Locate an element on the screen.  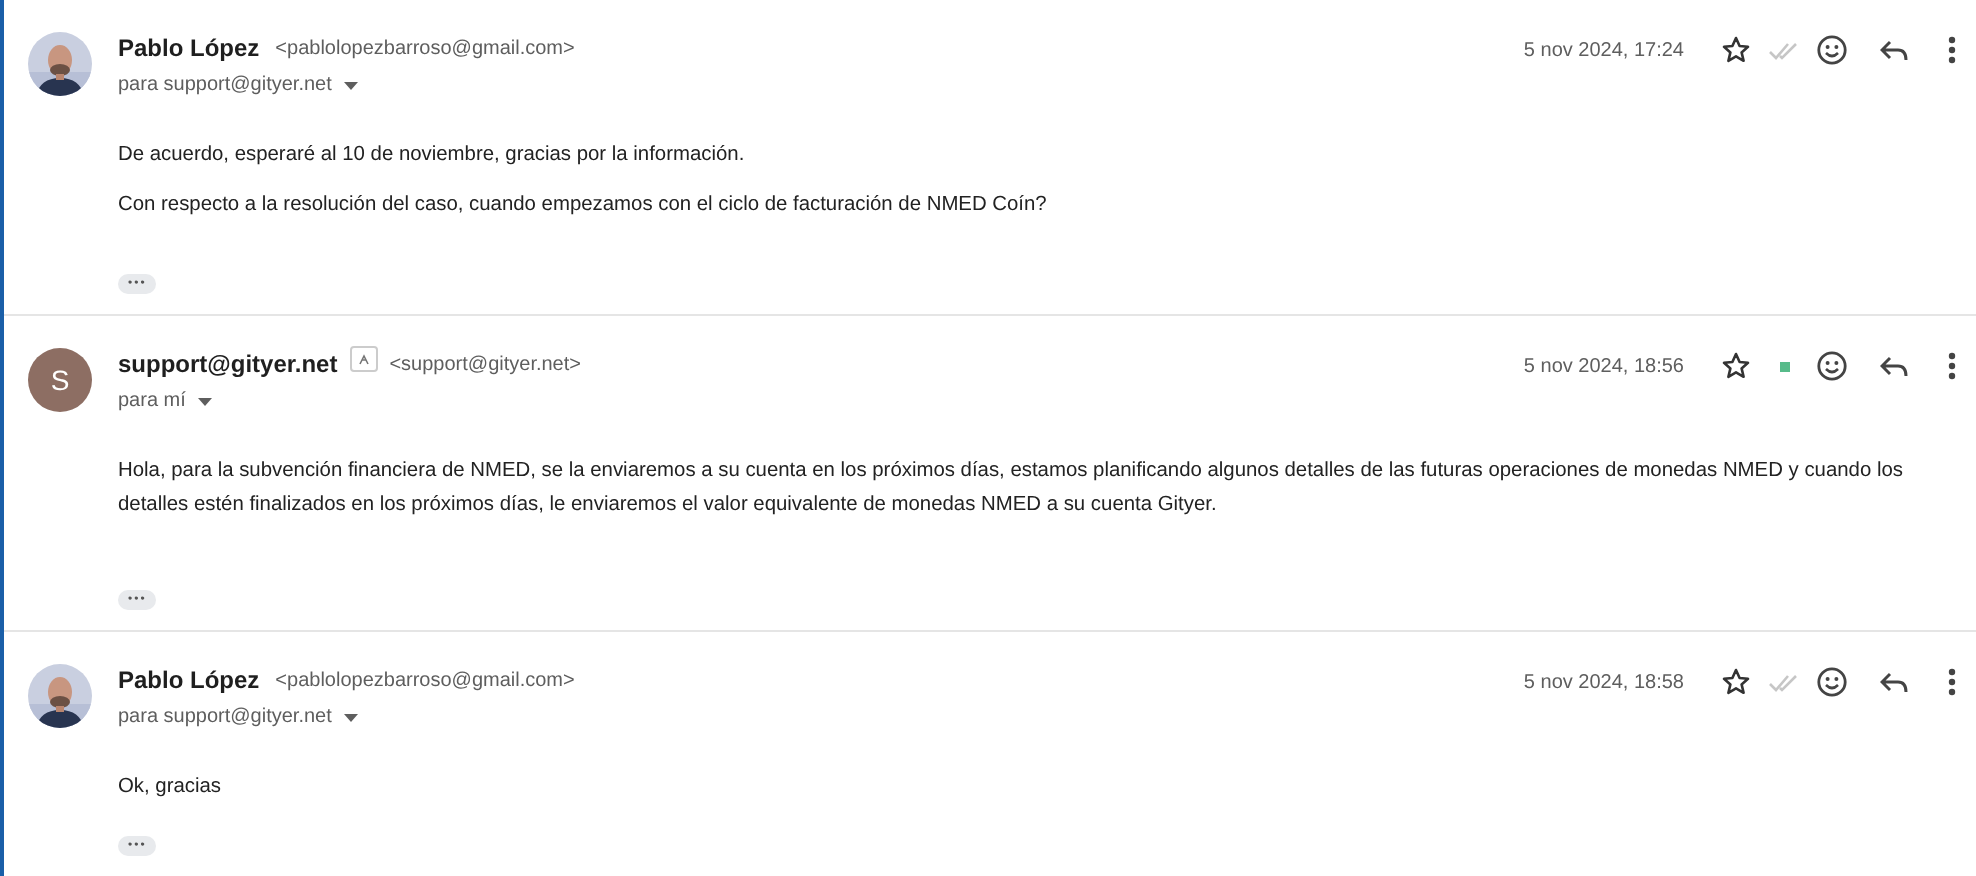
message-date: 5 nov 2024, 18:58 is located at coordinates (1603, 682).